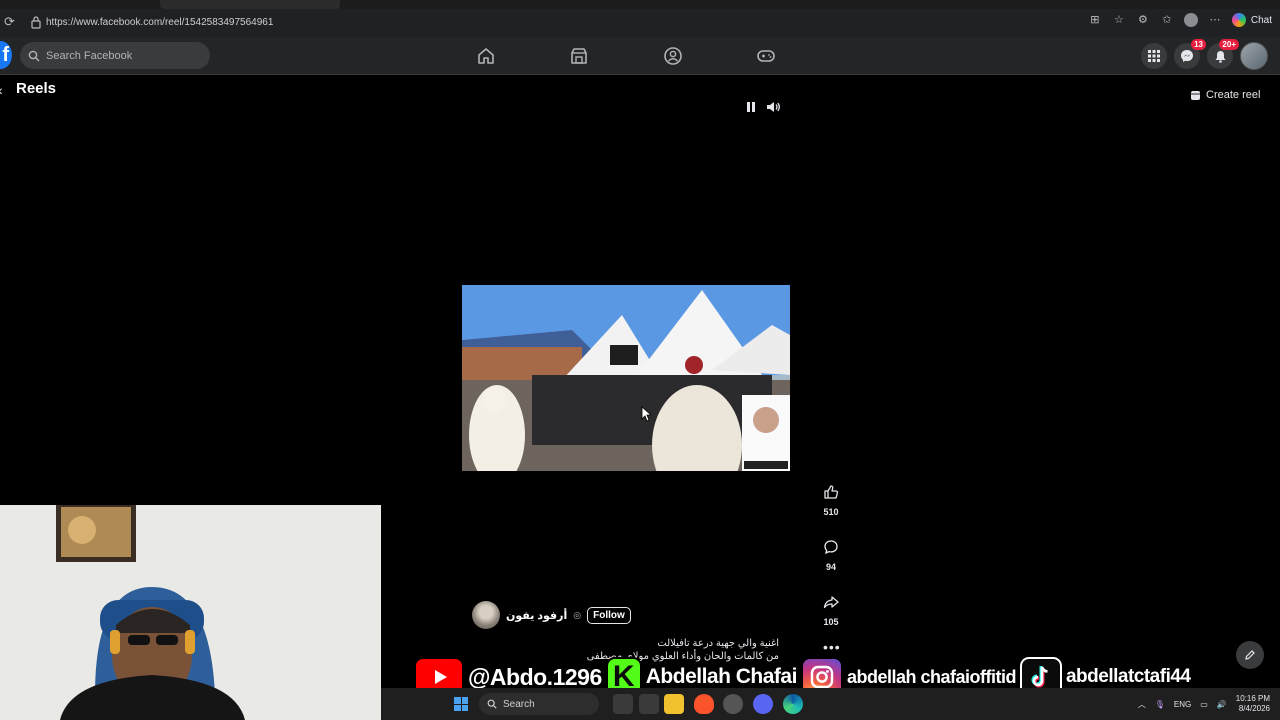 The width and height of the screenshot is (1280, 720). Describe the element at coordinates (1220, 56) in the screenshot. I see `bell-icon` at that location.